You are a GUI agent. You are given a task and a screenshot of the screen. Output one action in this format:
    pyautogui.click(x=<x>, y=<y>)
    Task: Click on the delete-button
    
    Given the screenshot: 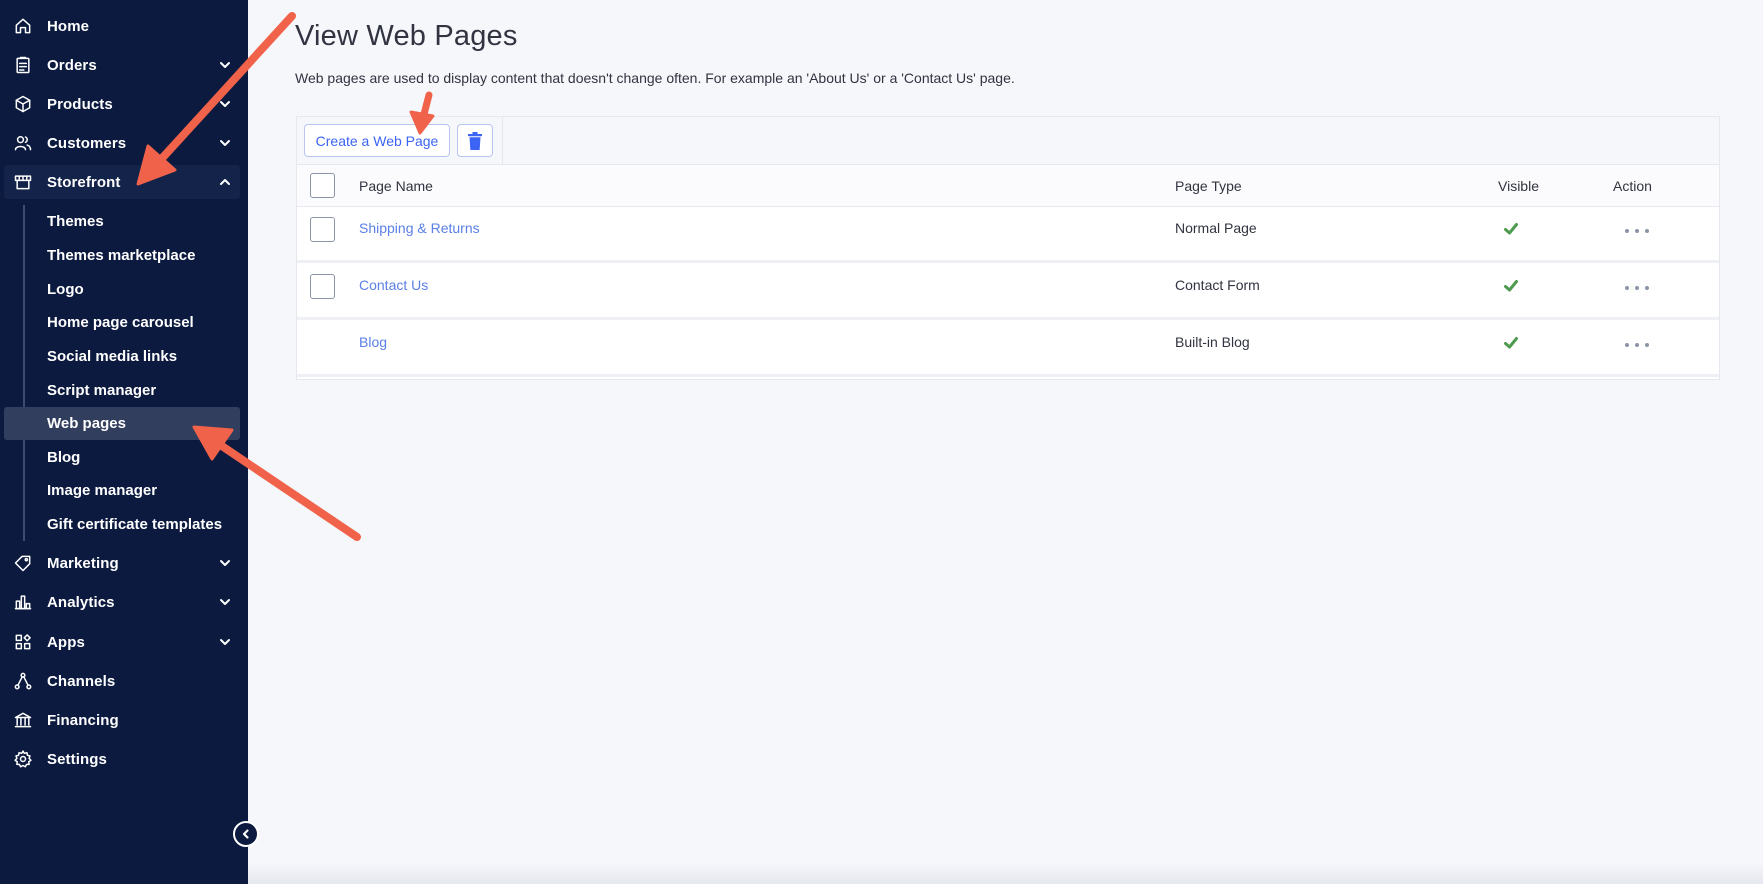 What is the action you would take?
    pyautogui.click(x=475, y=140)
    